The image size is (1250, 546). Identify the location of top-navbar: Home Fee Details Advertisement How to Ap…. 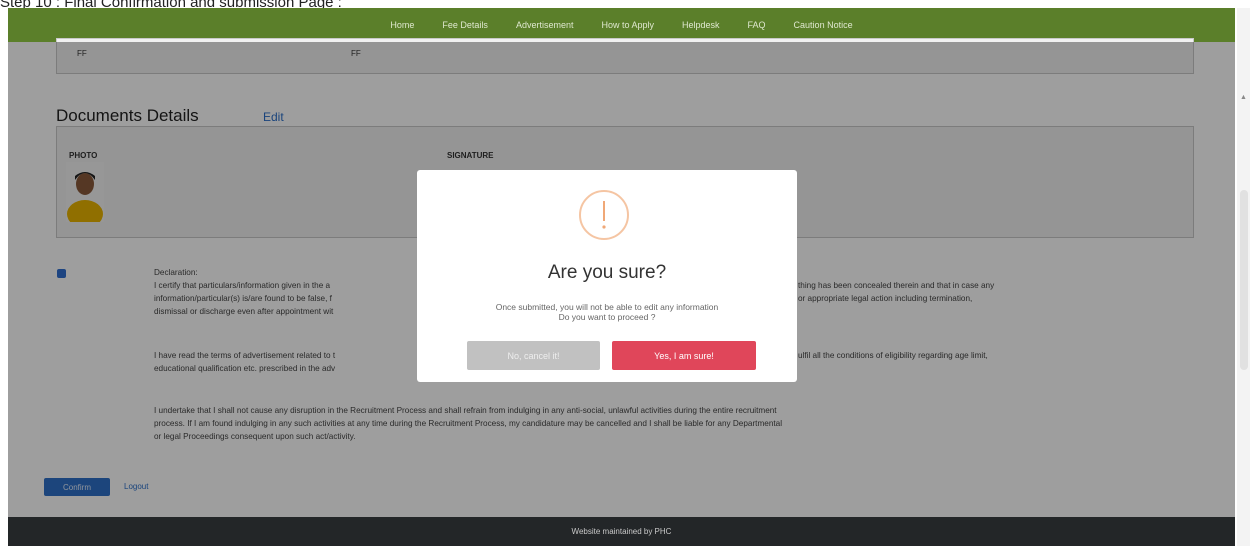
(621, 25).